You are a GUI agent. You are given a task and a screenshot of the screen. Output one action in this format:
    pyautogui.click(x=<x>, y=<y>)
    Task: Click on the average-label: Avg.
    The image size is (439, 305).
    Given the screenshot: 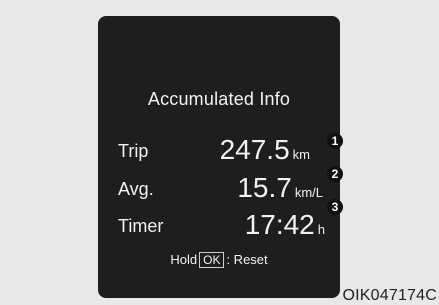 What is the action you would take?
    pyautogui.click(x=136, y=189)
    